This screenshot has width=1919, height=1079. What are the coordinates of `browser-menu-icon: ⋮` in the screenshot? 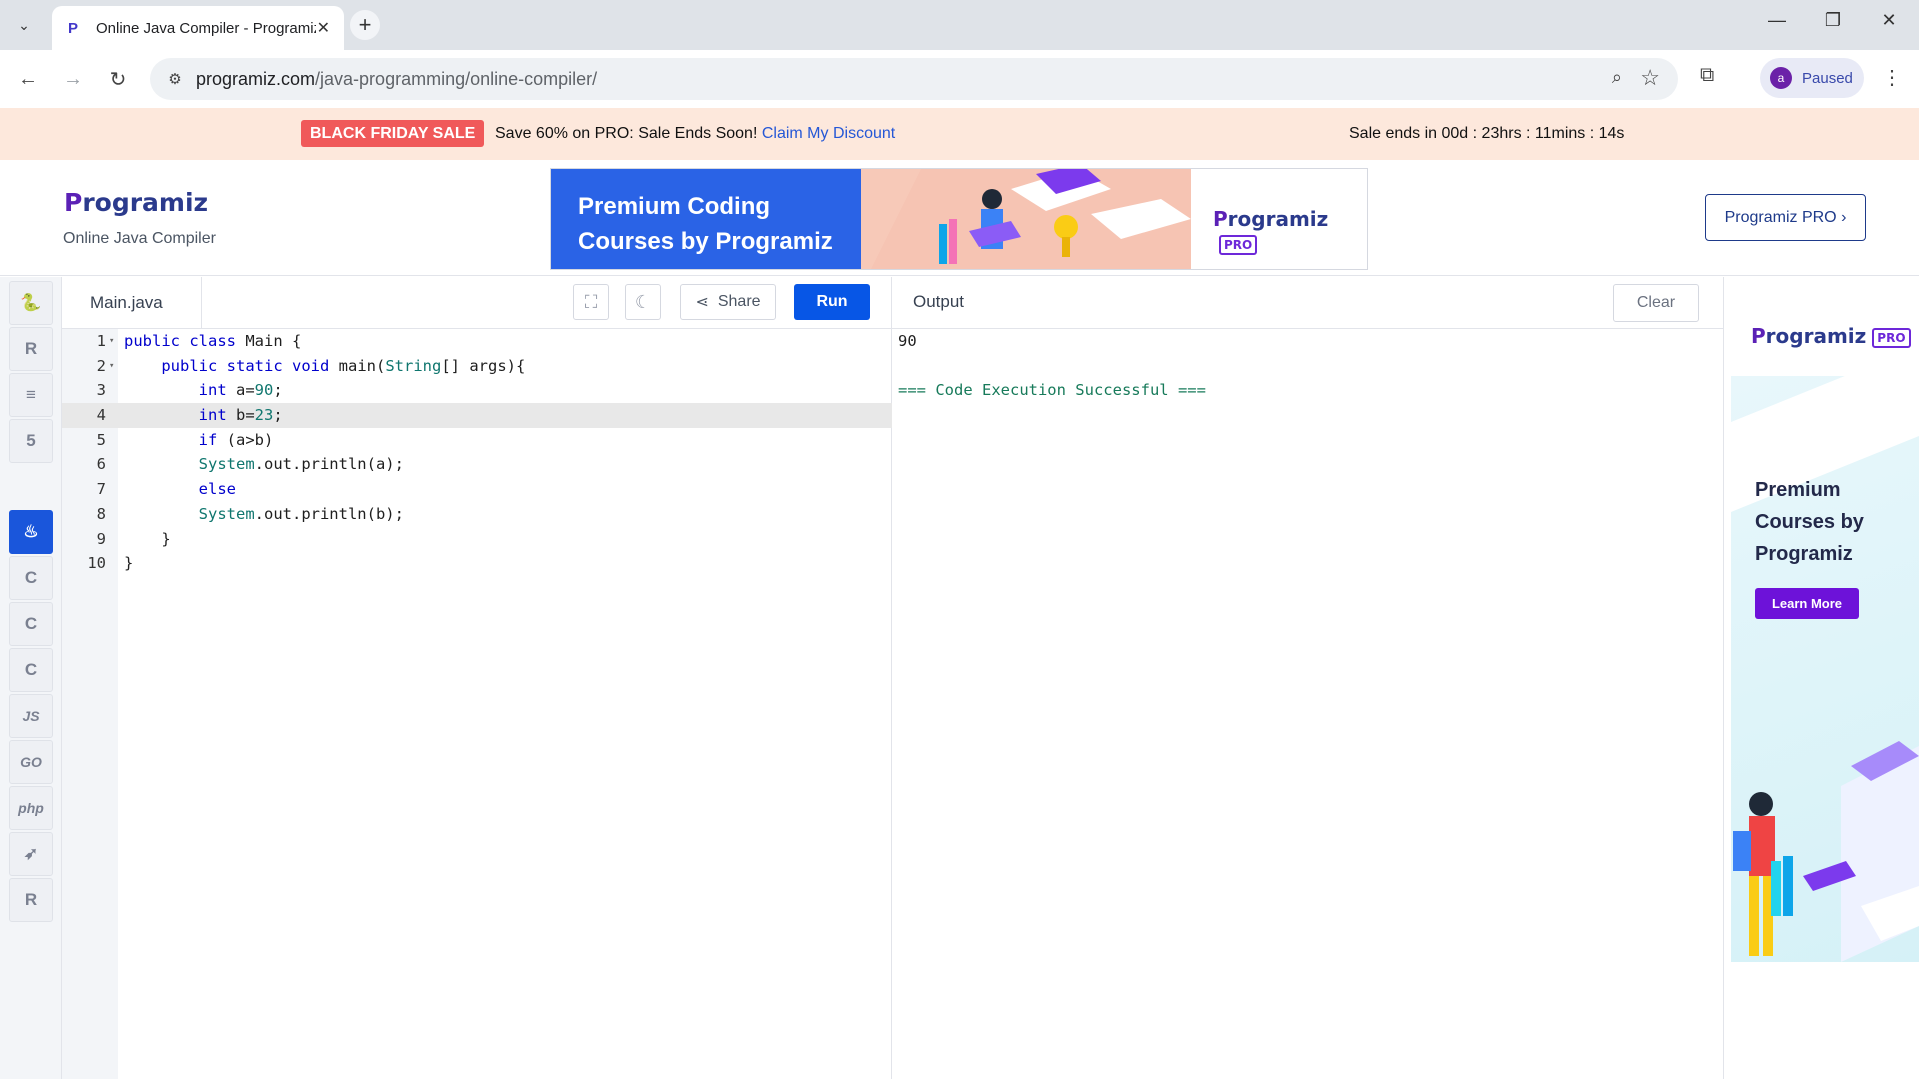 It's located at (1892, 77).